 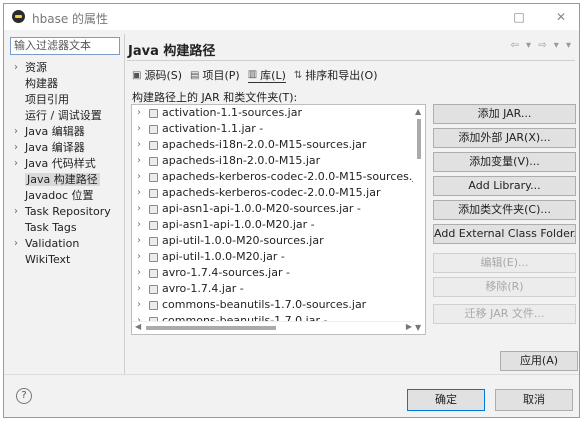 What do you see at coordinates (24, 396) in the screenshot?
I see `help-icon: ?` at bounding box center [24, 396].